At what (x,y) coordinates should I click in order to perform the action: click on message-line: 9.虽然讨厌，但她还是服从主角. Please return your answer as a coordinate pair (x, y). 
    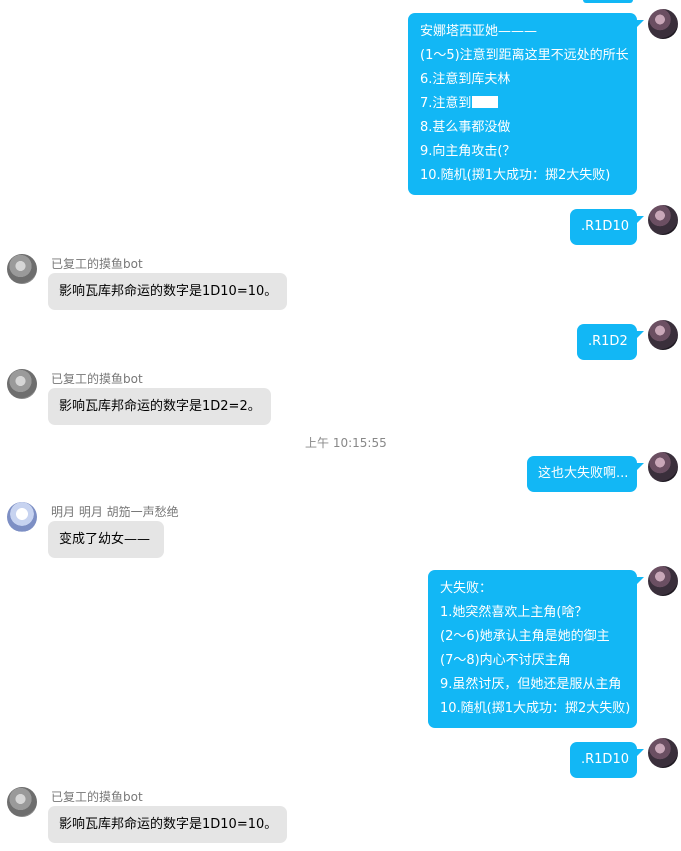
    Looking at the image, I should click on (531, 684).